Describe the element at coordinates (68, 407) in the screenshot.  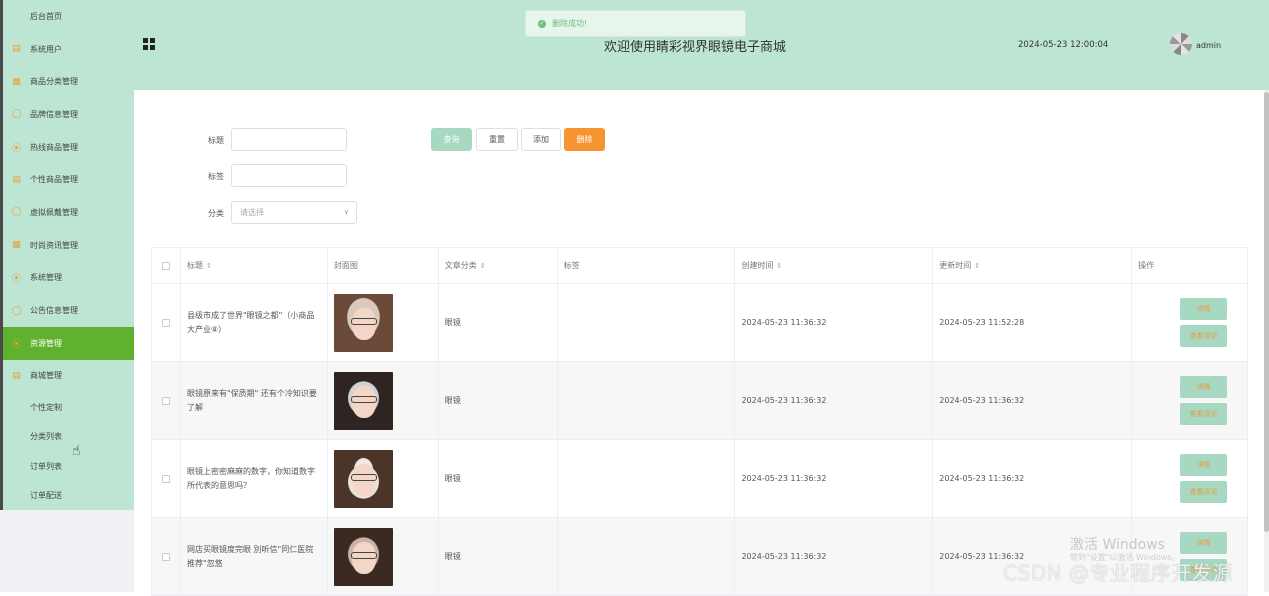
I see `sidebar-subitem-customization: 个性定制` at that location.